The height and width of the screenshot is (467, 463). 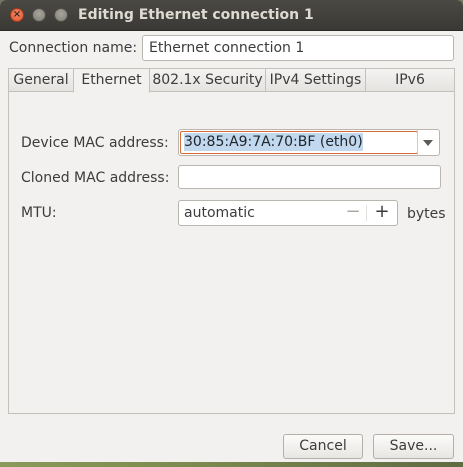 What do you see at coordinates (39, 15) in the screenshot?
I see `minimize-button` at bounding box center [39, 15].